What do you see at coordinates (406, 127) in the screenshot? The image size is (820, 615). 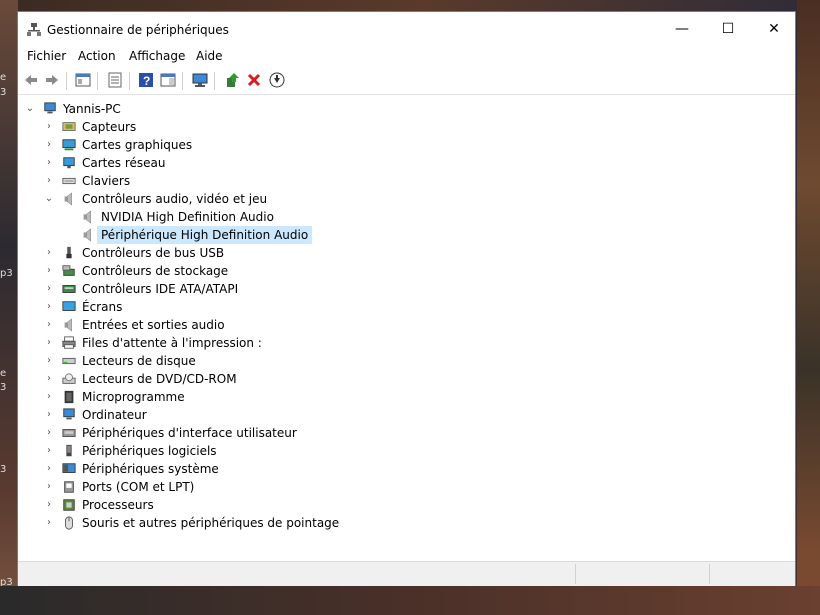 I see `tree-category: › Capteurs` at bounding box center [406, 127].